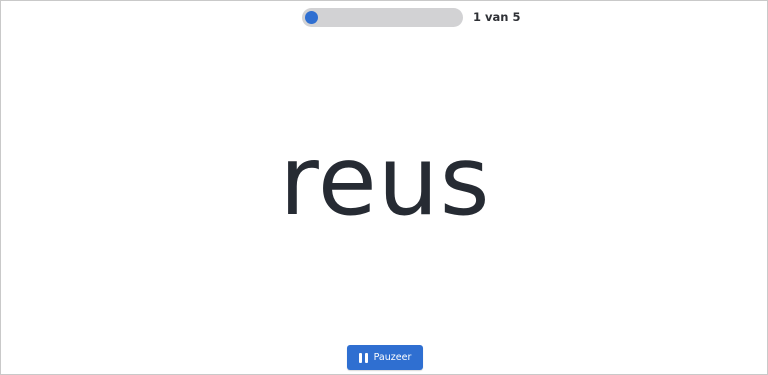  What do you see at coordinates (392, 357) in the screenshot?
I see `pause-button-label: Pauzeer` at bounding box center [392, 357].